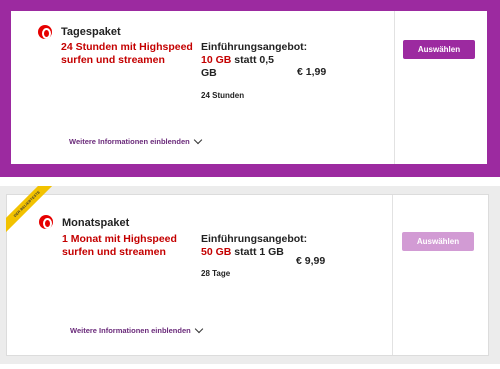 The height and width of the screenshot is (369, 500). I want to click on plan-price: € 9,99, so click(311, 261).